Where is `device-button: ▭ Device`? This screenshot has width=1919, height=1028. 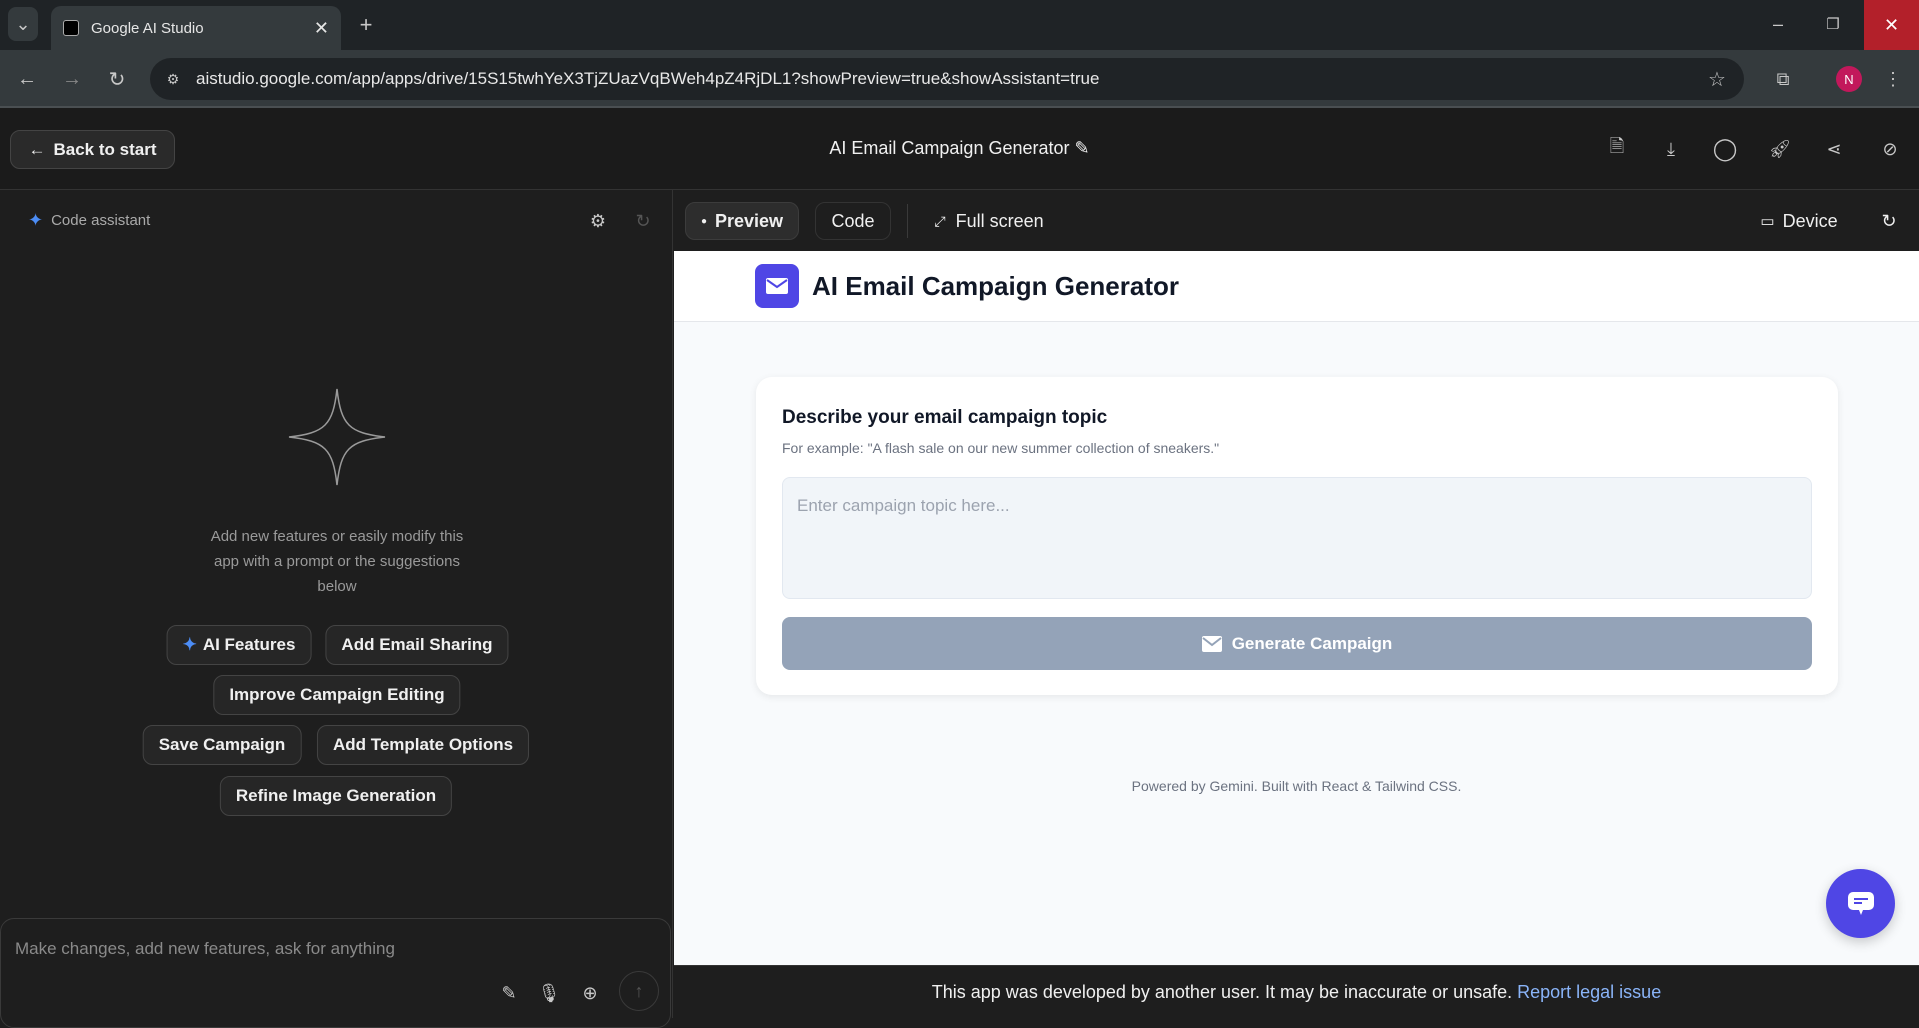
device-button: ▭ Device is located at coordinates (1799, 221).